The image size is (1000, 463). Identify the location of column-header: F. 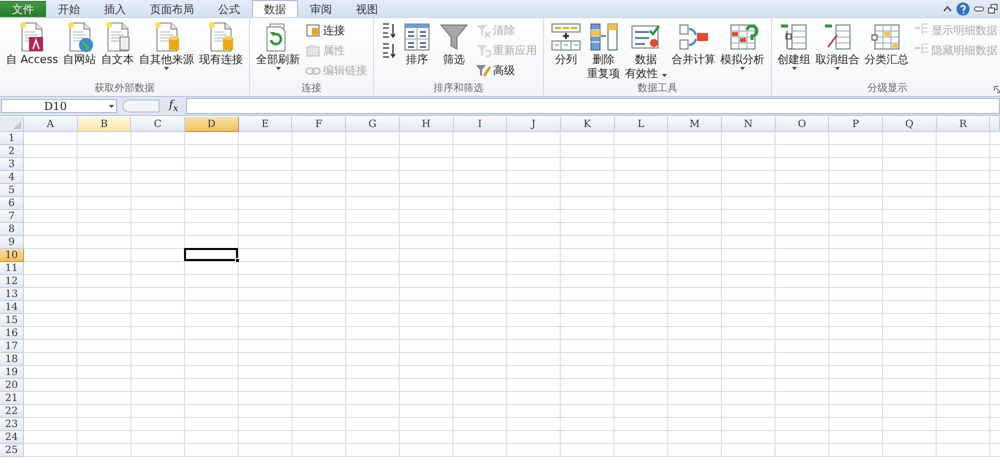
(319, 124).